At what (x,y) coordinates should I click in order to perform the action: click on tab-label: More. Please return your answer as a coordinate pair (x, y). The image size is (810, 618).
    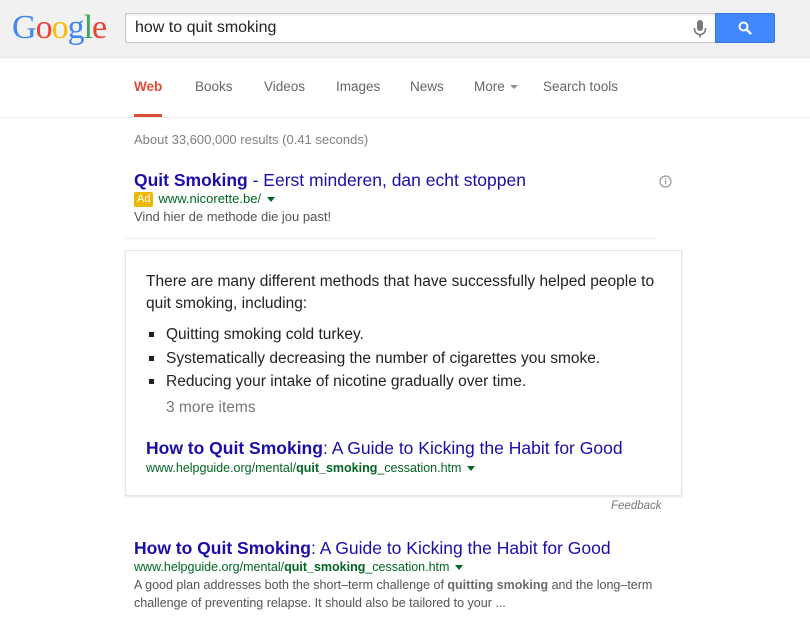
    Looking at the image, I should click on (489, 86).